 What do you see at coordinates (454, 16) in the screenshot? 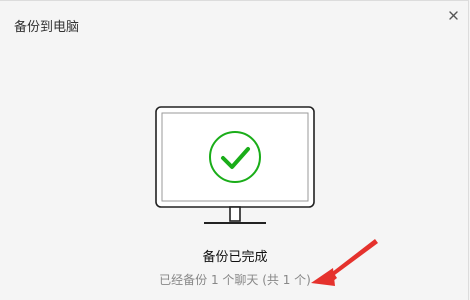
I see `close-icon` at bounding box center [454, 16].